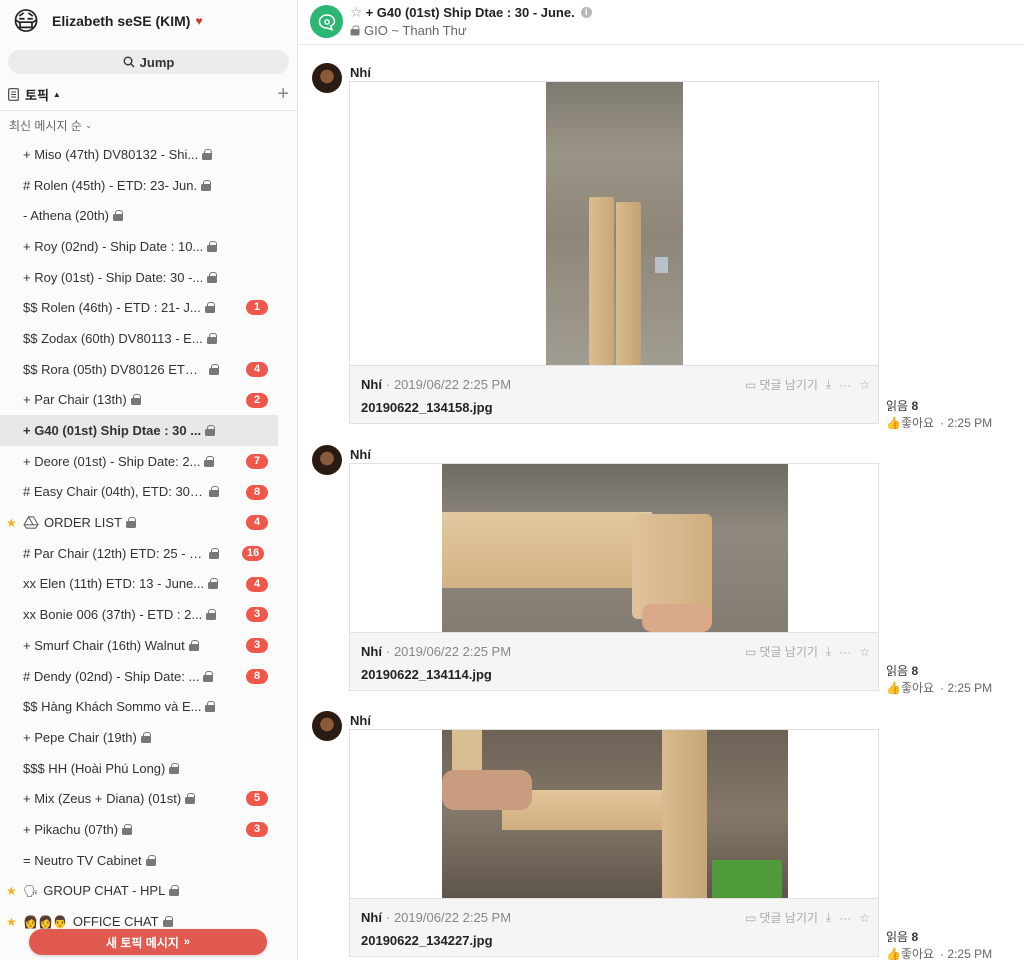 Image resolution: width=1024 pixels, height=960 pixels. I want to click on topic-item: $$ Rora (05th) DV80126 ETD... 4, so click(148, 369).